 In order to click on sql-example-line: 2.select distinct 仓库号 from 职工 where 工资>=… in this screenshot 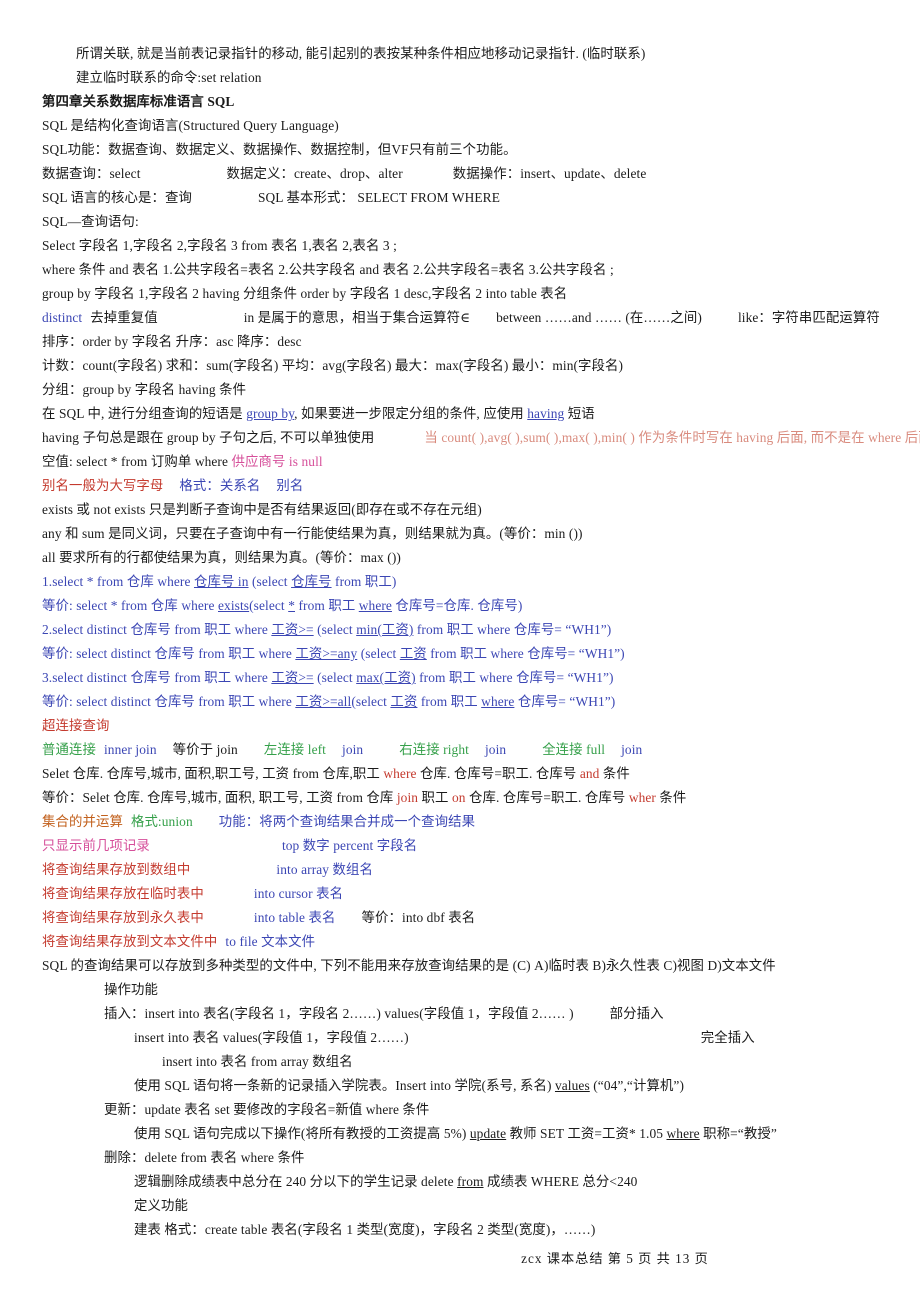, I will do `click(327, 629)`.